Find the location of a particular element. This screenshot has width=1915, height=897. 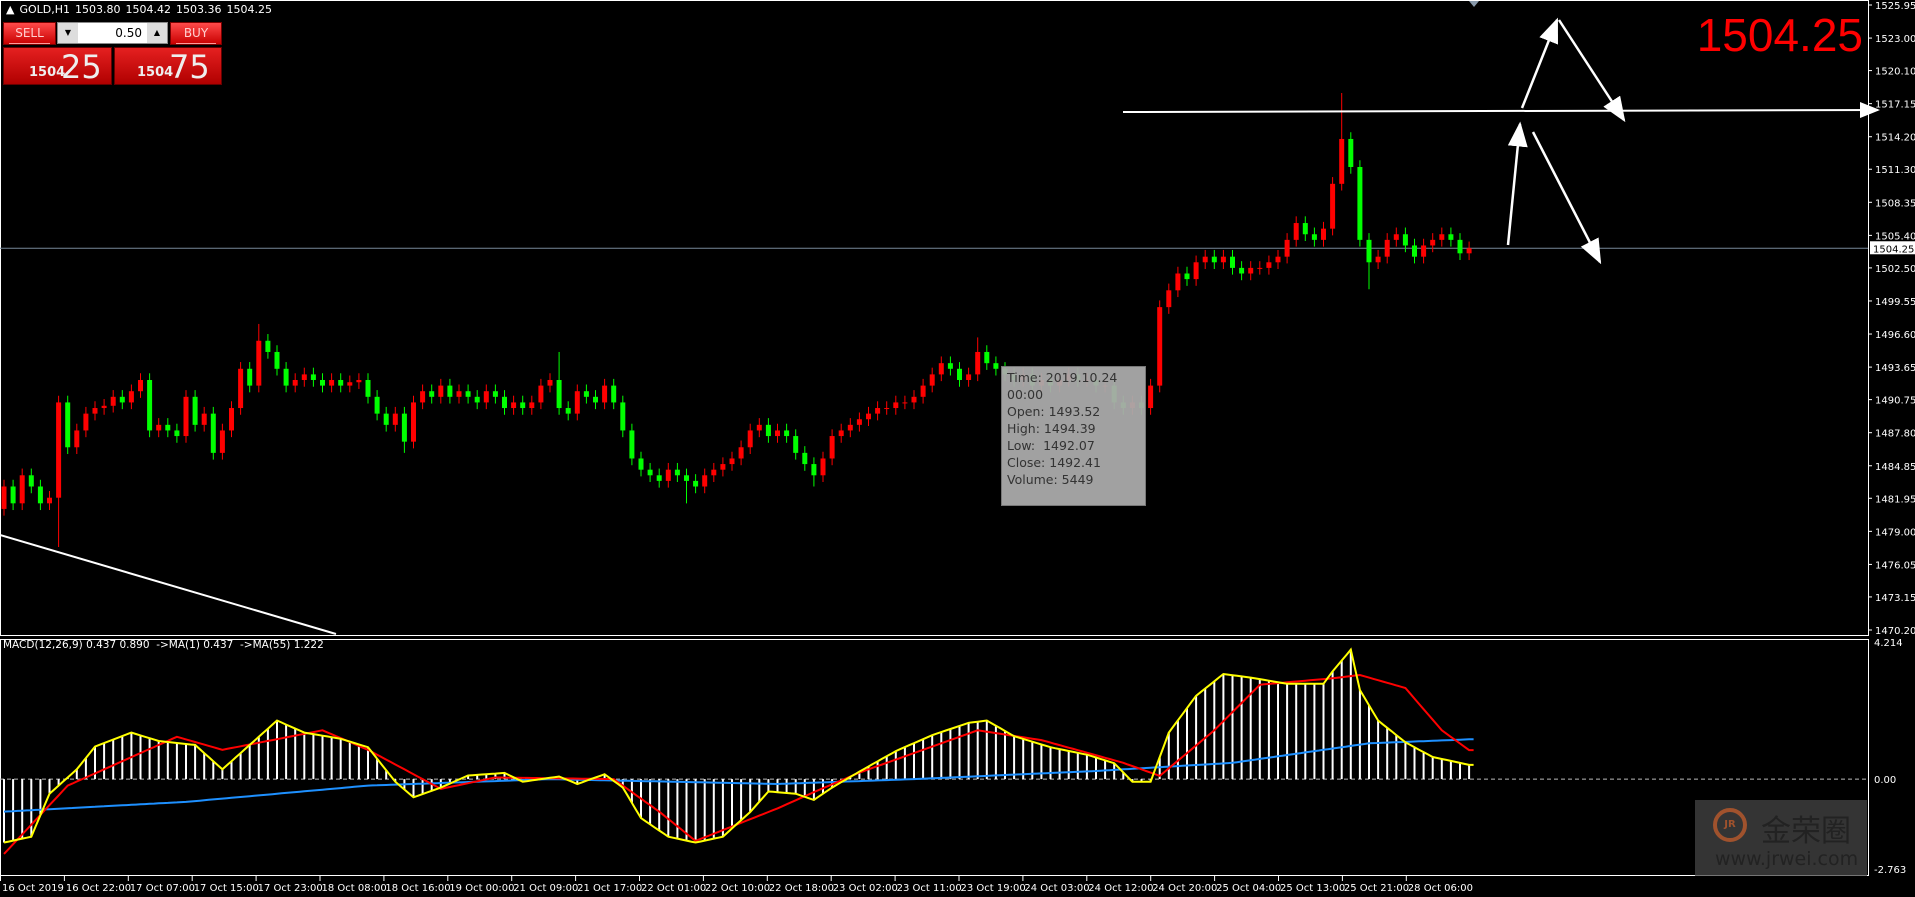

ohlc-low: 1503.36 is located at coordinates (199, 9).